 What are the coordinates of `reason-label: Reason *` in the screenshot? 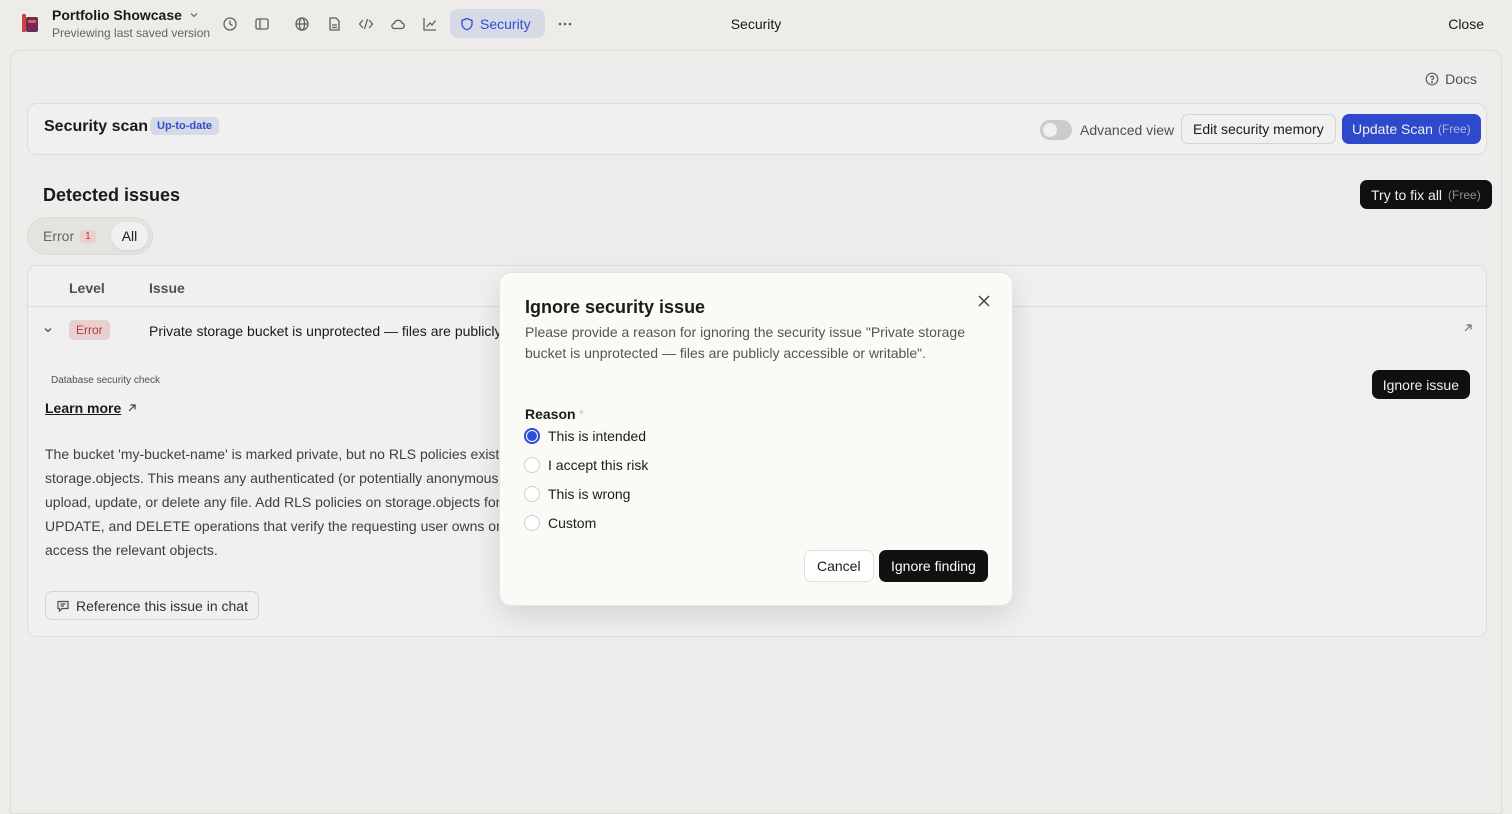 It's located at (554, 414).